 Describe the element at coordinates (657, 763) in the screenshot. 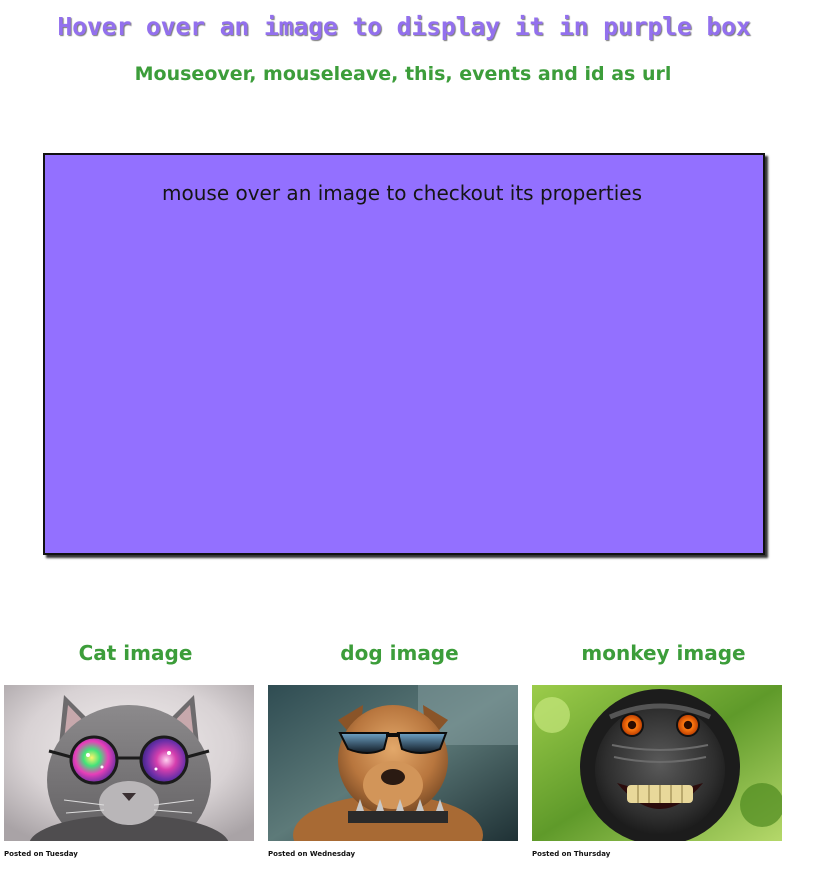

I see `monkey-image` at that location.